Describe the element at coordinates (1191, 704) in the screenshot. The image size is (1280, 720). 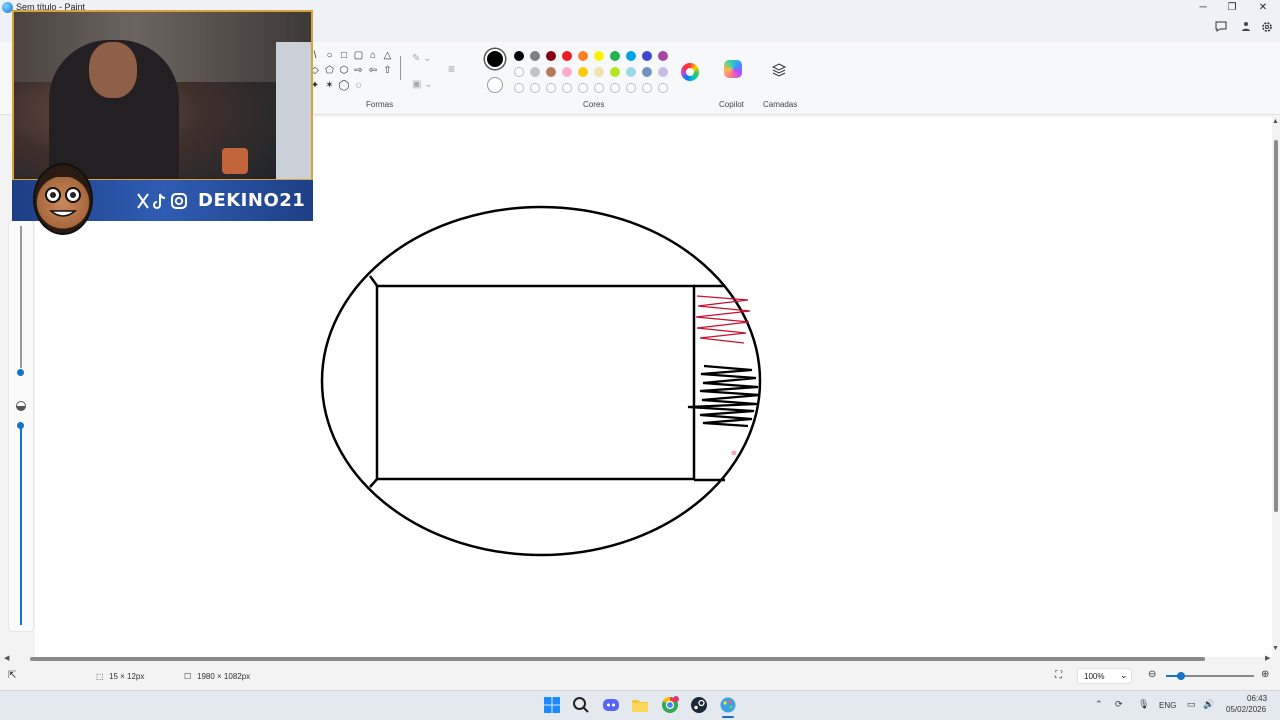
I see `network-icon: ▭` at that location.